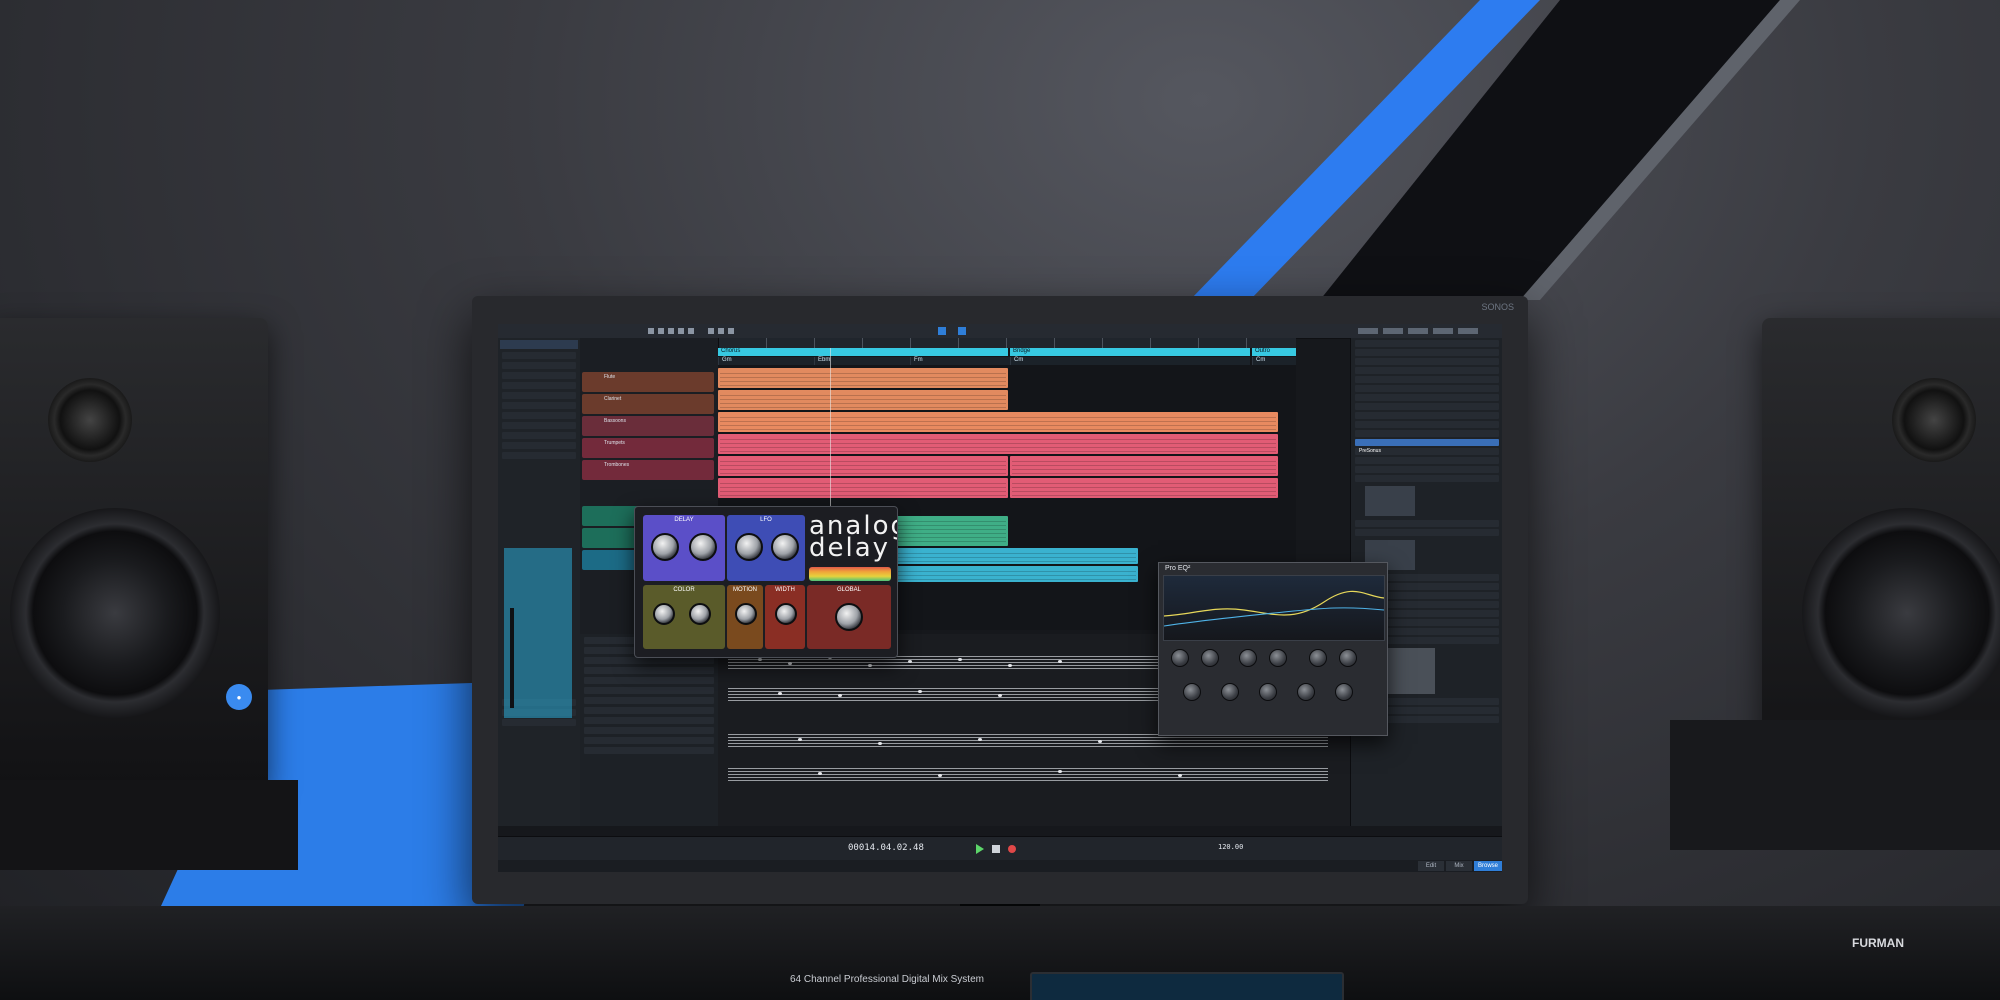 Image resolution: width=2000 pixels, height=1000 pixels. I want to click on mix-knob, so click(849, 617).